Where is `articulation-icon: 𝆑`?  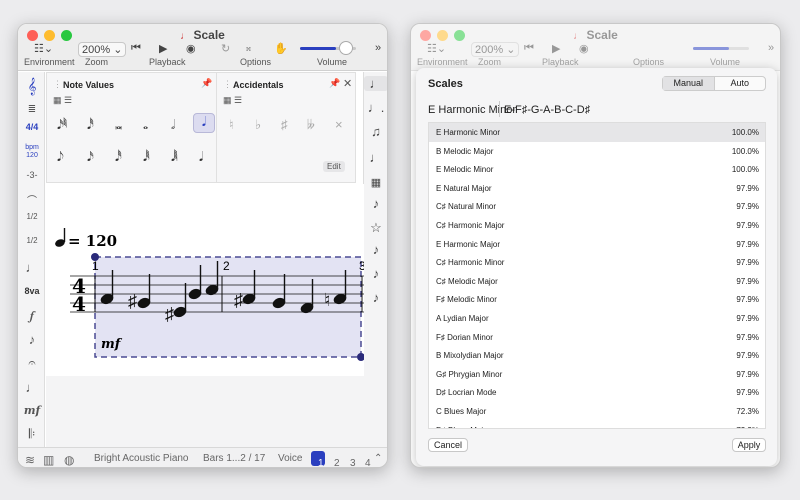
articulation-icon: 𝆑 is located at coordinates (32, 315).